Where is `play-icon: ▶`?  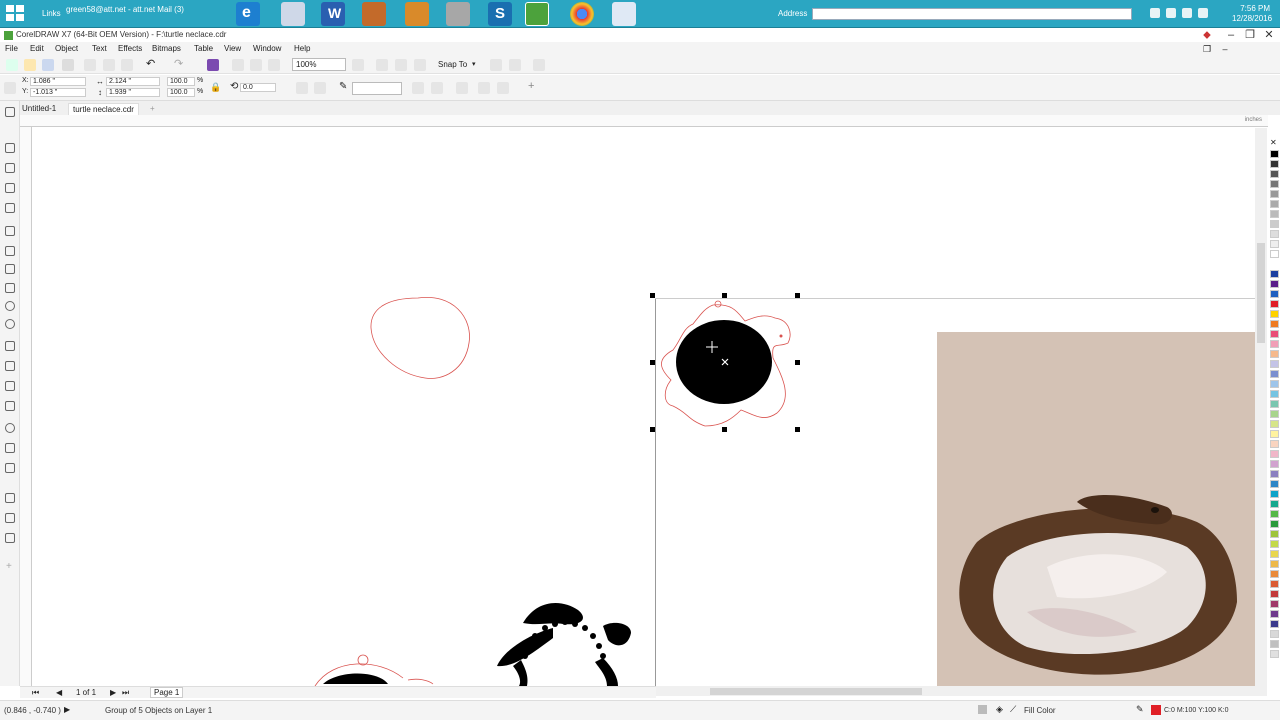 play-icon: ▶ is located at coordinates (67, 709).